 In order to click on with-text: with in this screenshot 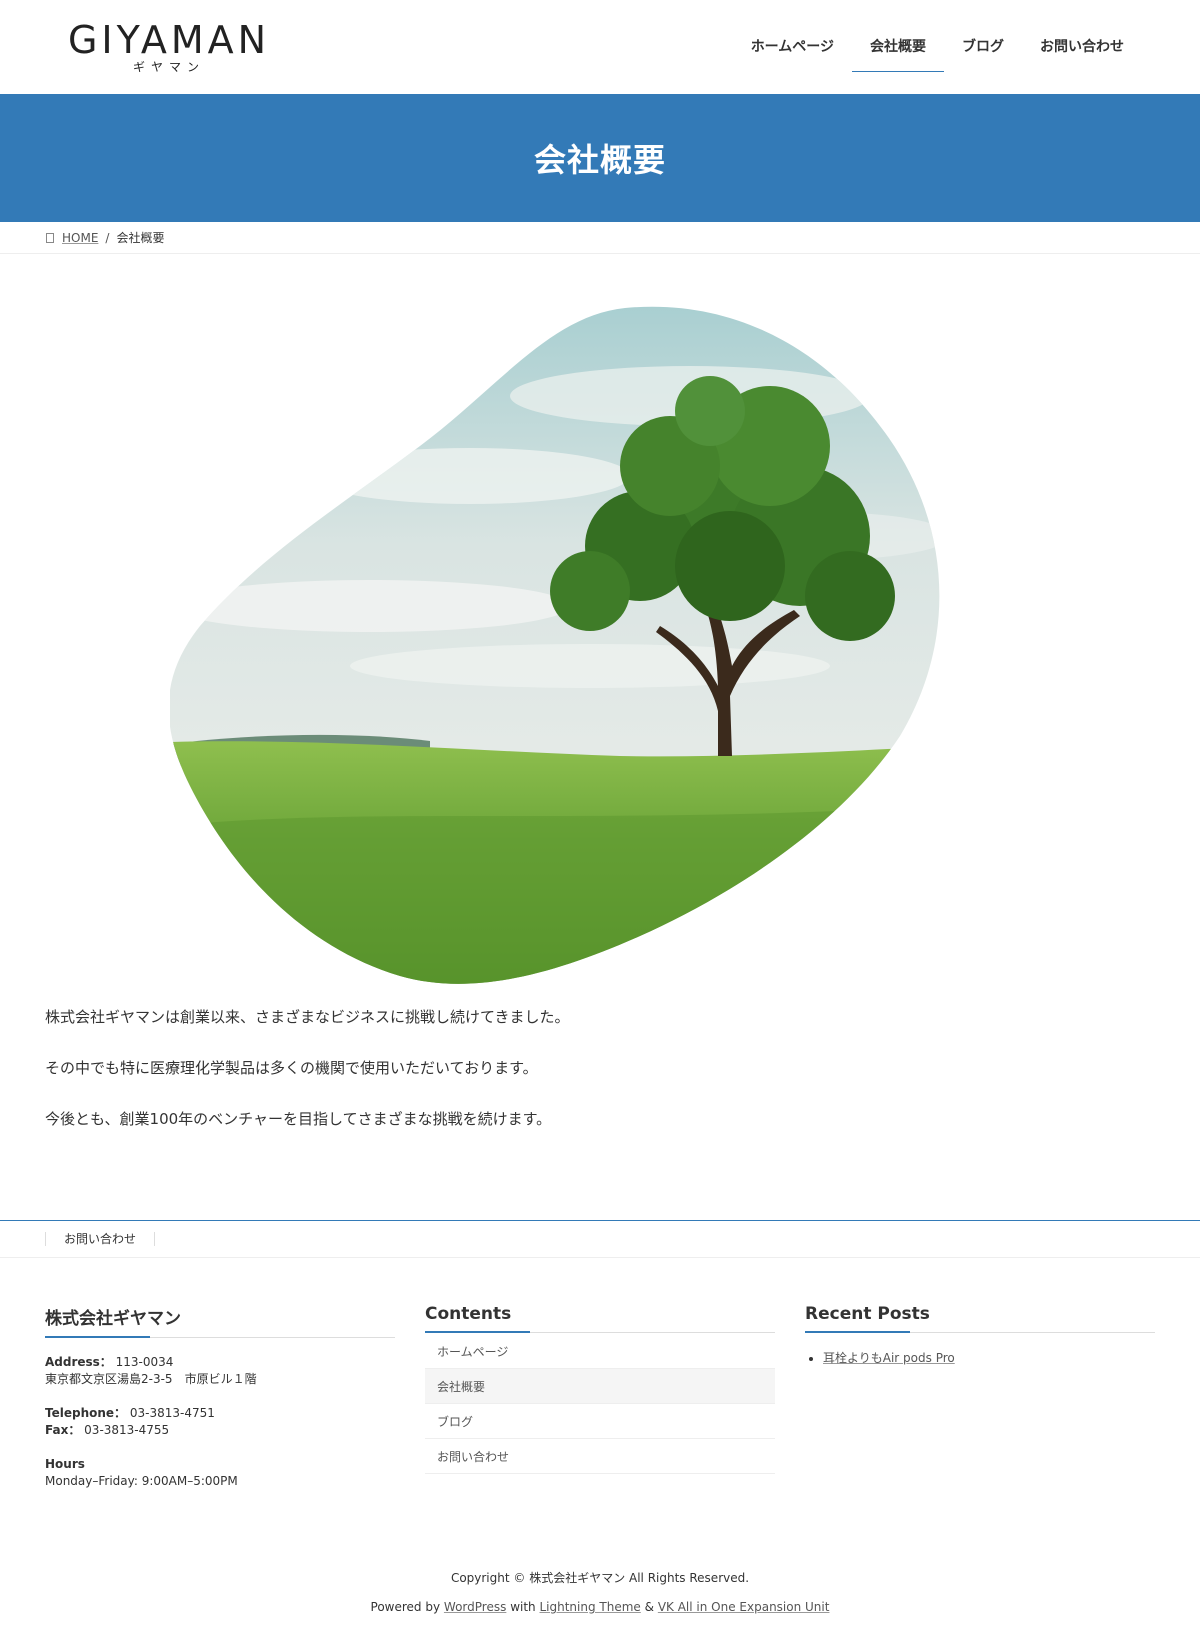, I will do `click(523, 1607)`.